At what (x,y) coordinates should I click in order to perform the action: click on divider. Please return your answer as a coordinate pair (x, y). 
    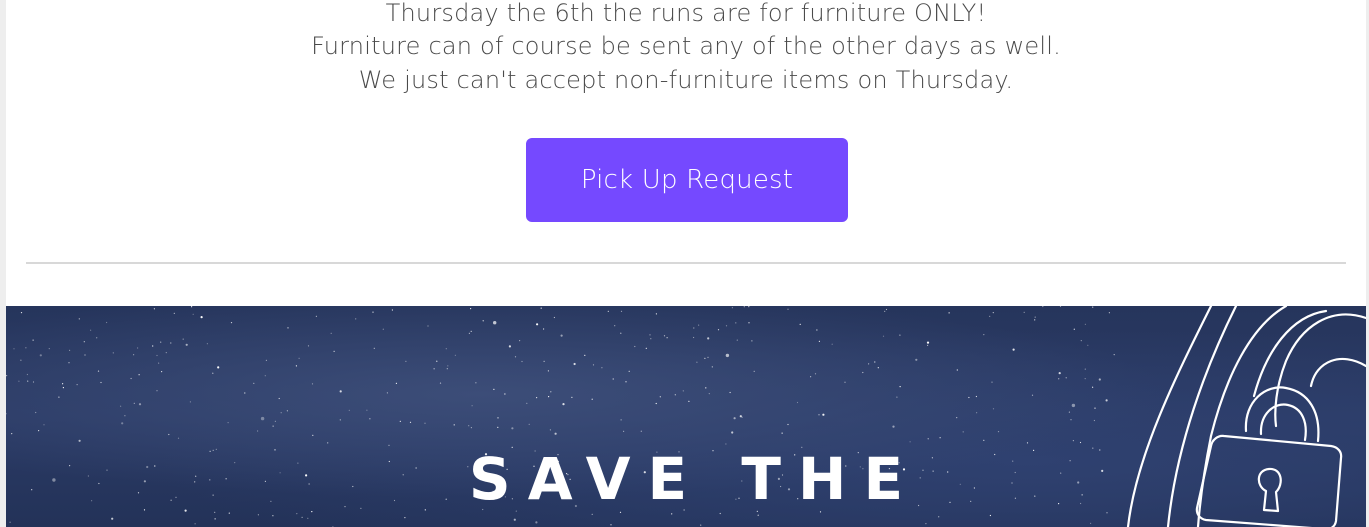
    Looking at the image, I should click on (686, 263).